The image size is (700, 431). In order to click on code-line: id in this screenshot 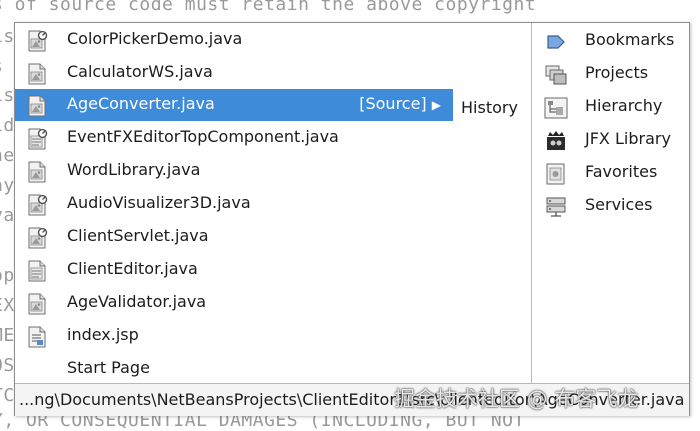, I will do `click(7, 125)`.